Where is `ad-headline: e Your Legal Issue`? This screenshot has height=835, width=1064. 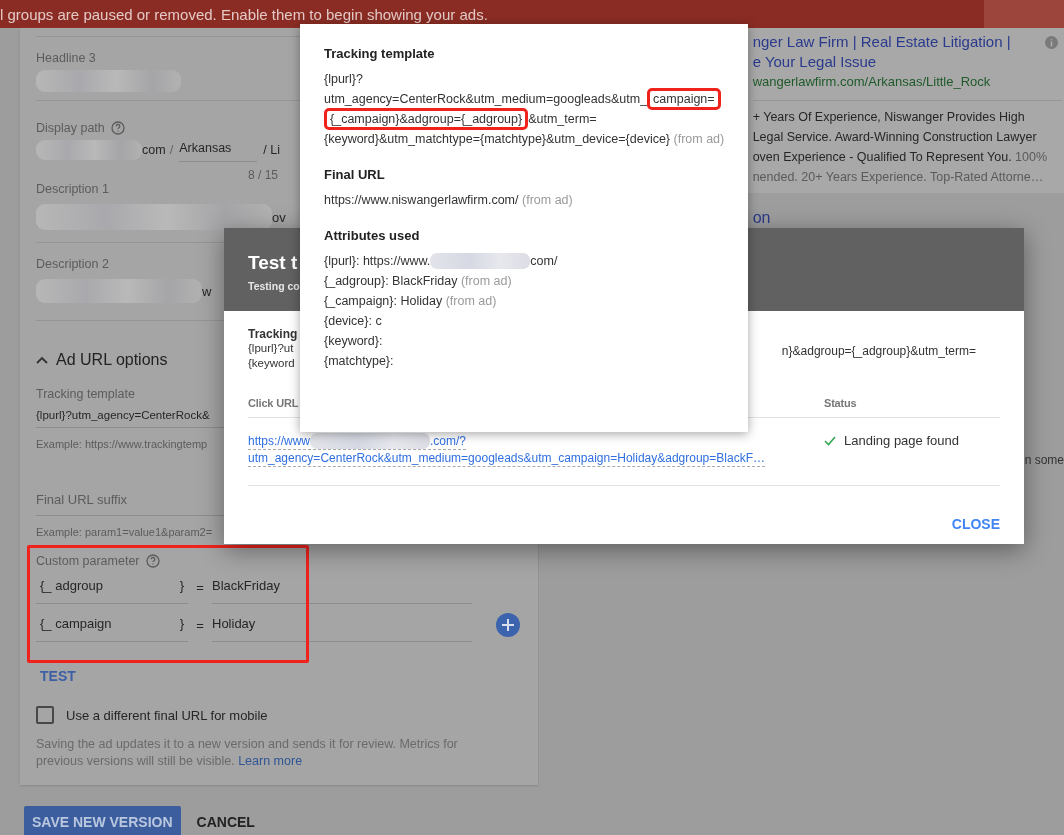 ad-headline: e Your Legal Issue is located at coordinates (815, 62).